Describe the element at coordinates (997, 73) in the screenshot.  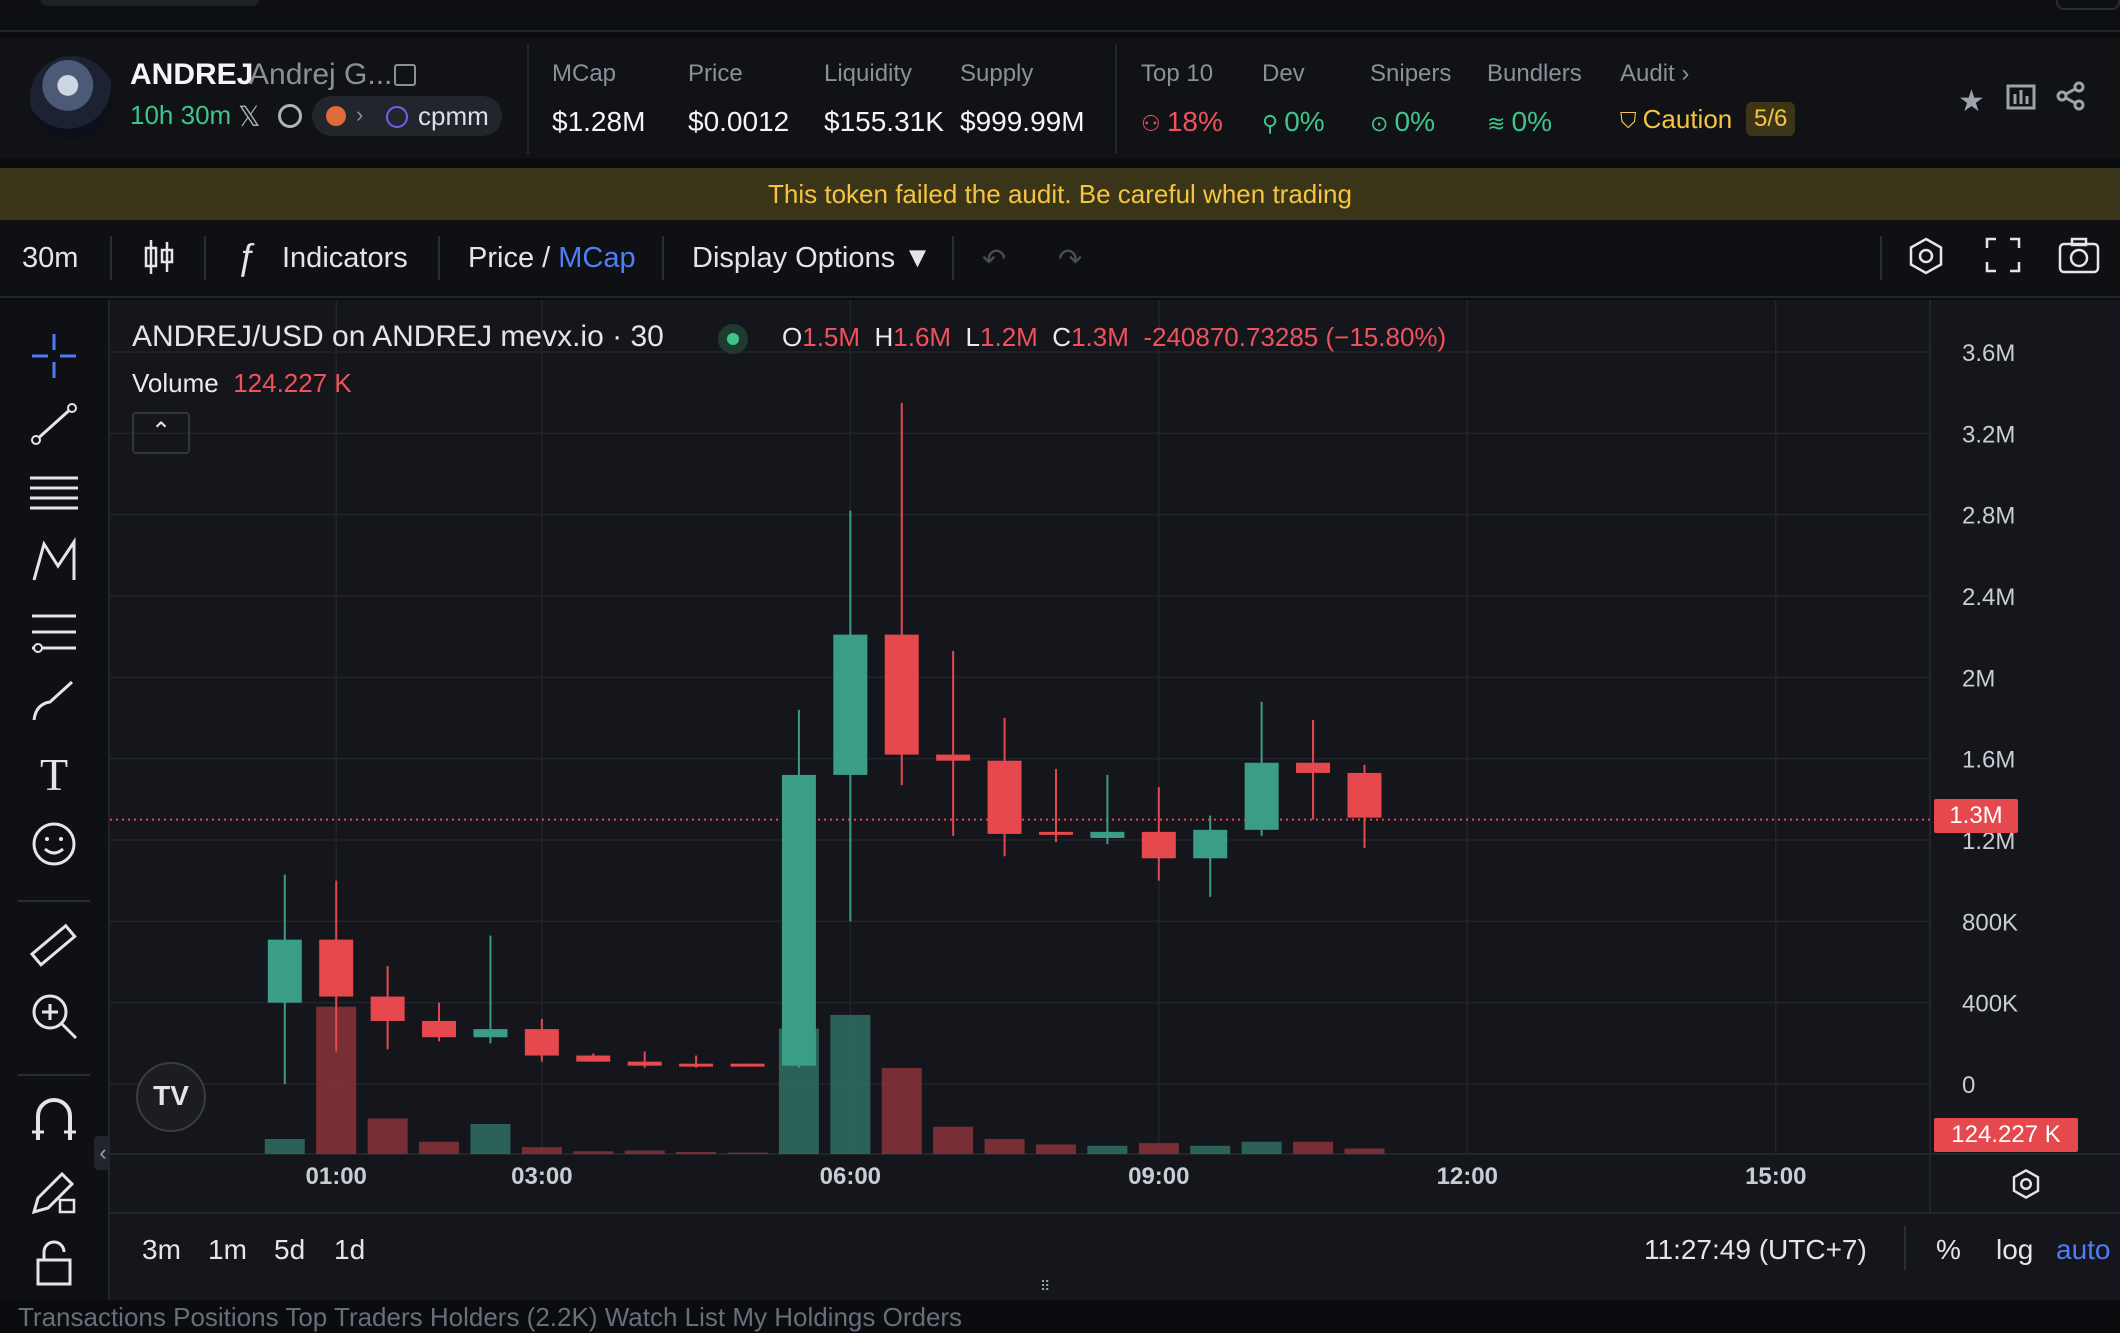
I see `supply-label: Supply` at that location.